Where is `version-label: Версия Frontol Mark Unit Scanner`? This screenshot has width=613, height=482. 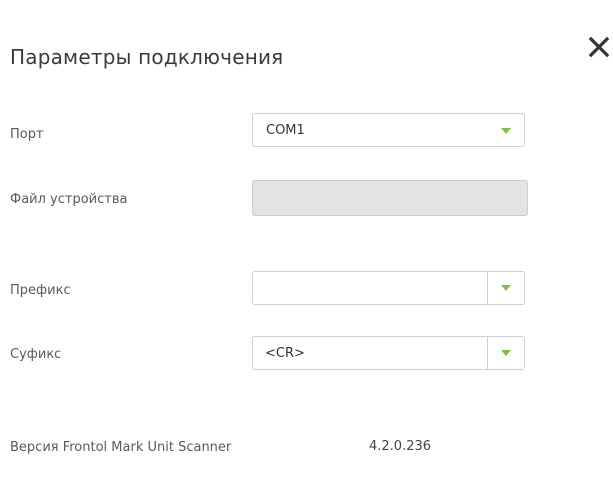
version-label: Версия Frontol Mark Unit Scanner is located at coordinates (121, 447).